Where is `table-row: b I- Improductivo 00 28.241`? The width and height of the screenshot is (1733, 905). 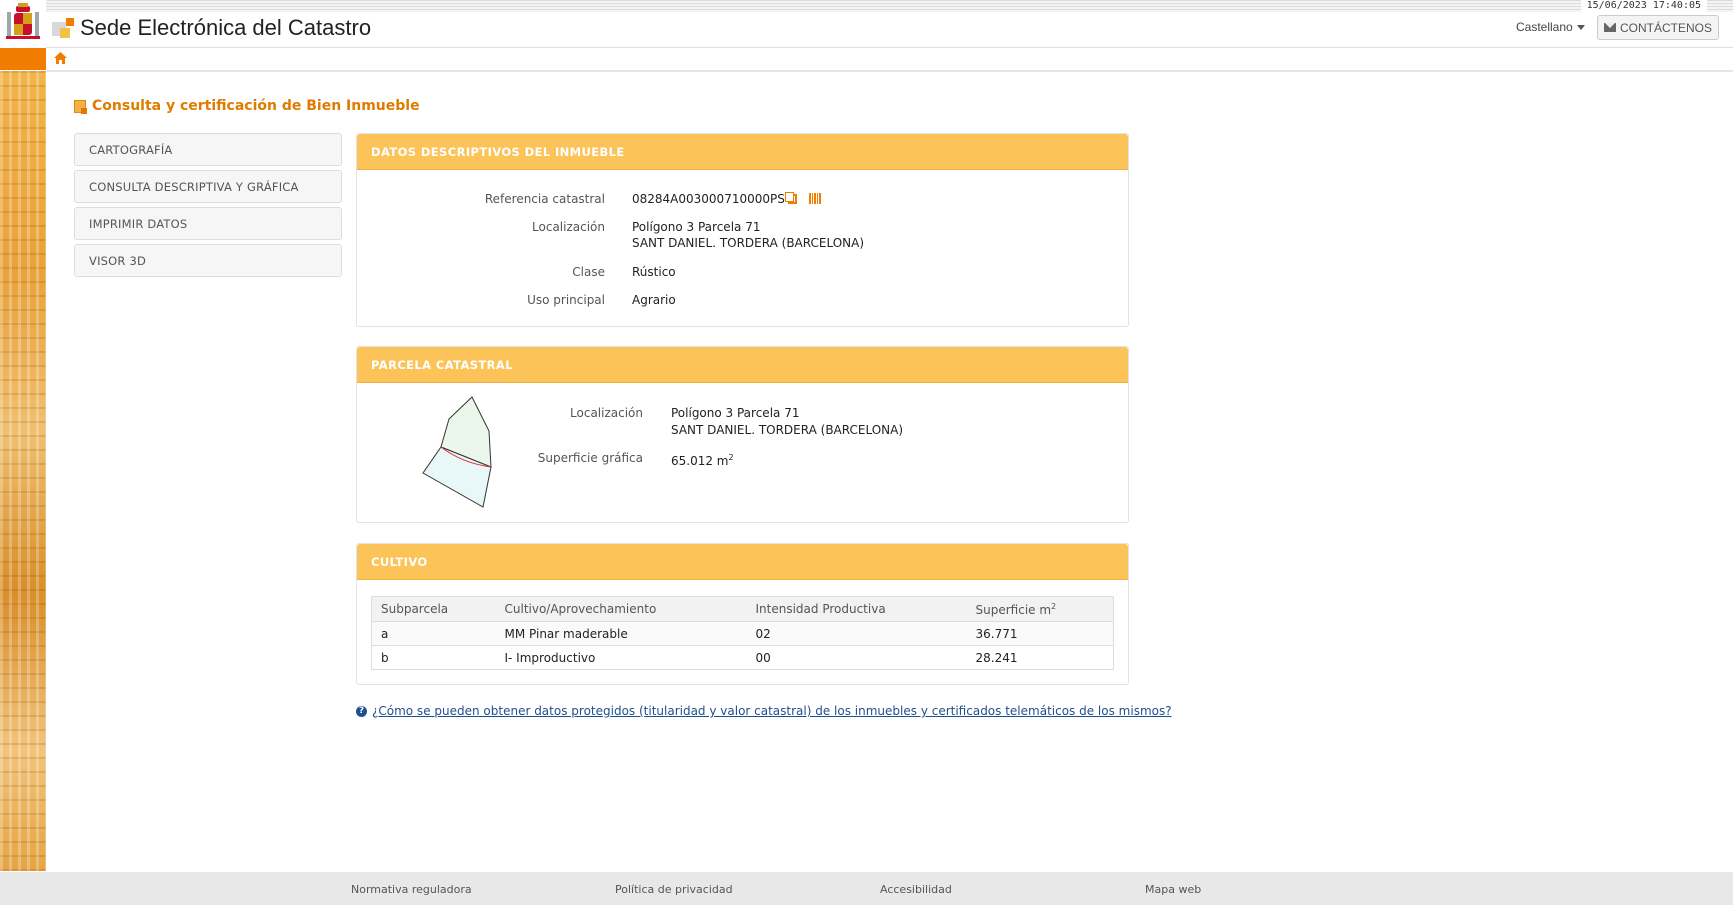 table-row: b I- Improductivo 00 28.241 is located at coordinates (742, 657).